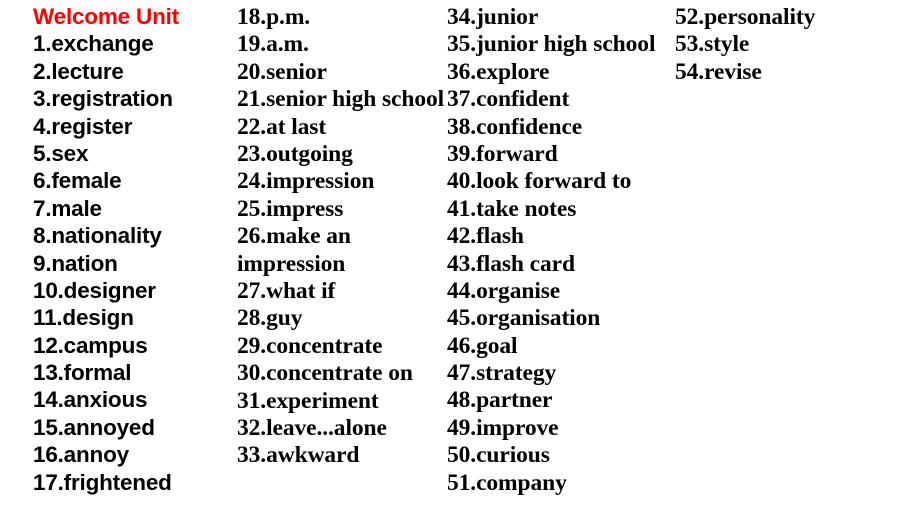  Describe the element at coordinates (90, 345) in the screenshot. I see `vocabulary-entry: 12.campus` at that location.